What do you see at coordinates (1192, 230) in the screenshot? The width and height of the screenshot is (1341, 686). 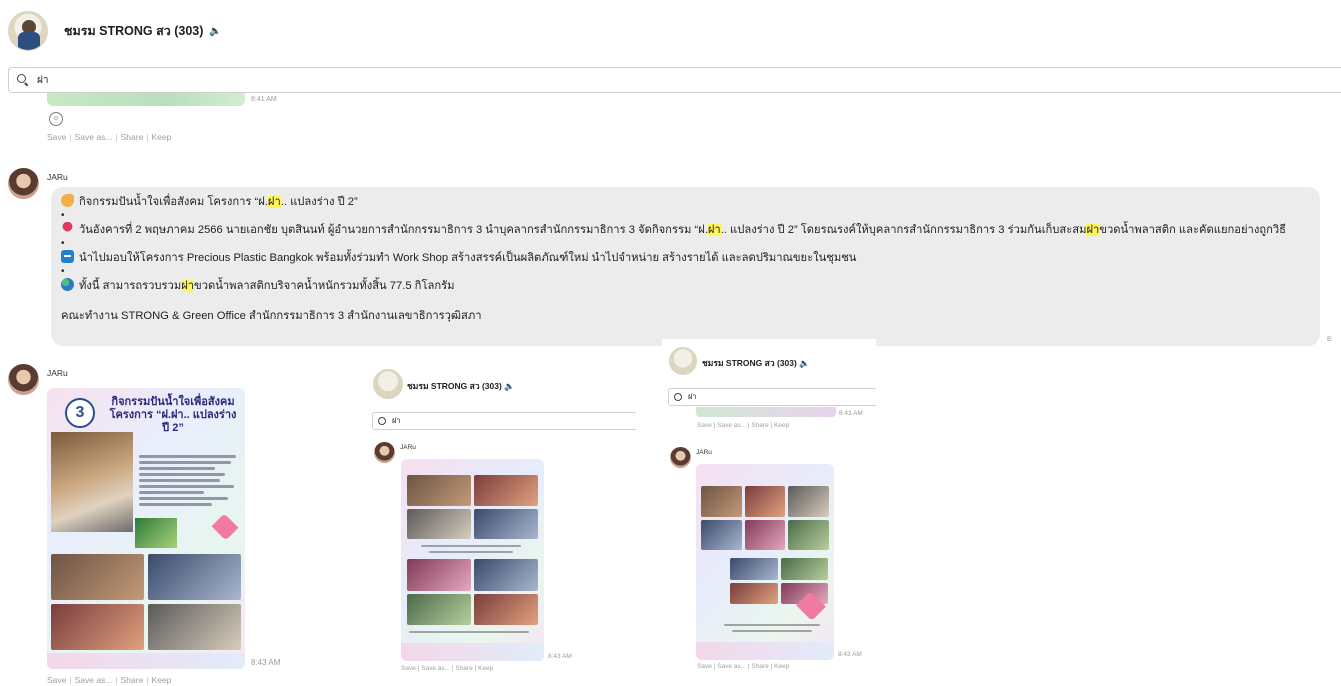 I see `text-segment: ขวดน้ำพลาสติก และคัดแยกอย่างถูกวิธี` at bounding box center [1192, 230].